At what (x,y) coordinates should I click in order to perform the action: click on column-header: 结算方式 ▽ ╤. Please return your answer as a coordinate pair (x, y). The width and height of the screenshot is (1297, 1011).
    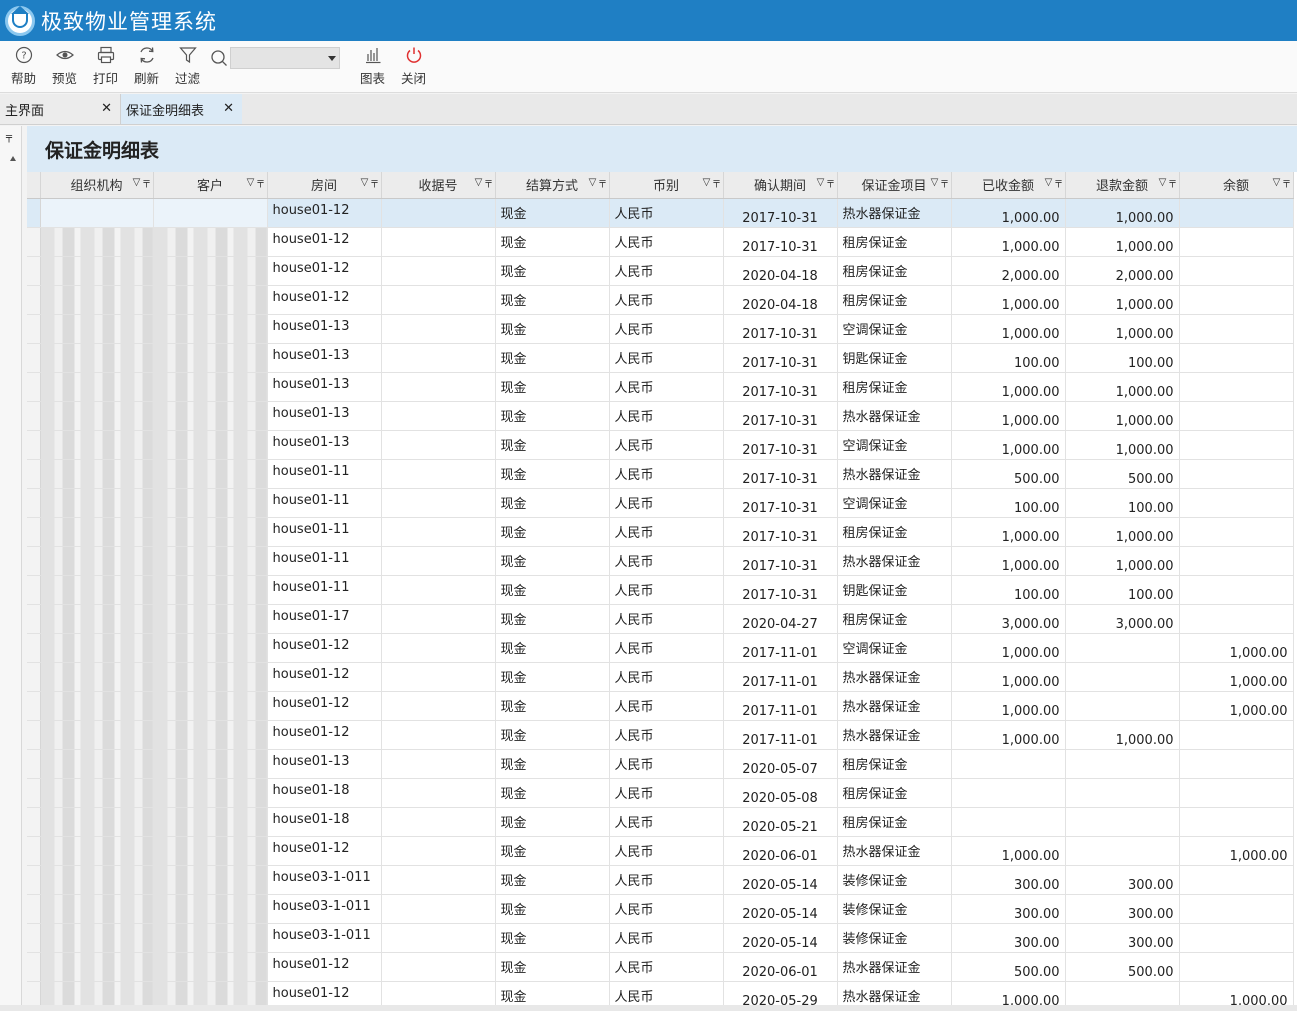
    Looking at the image, I should click on (552, 185).